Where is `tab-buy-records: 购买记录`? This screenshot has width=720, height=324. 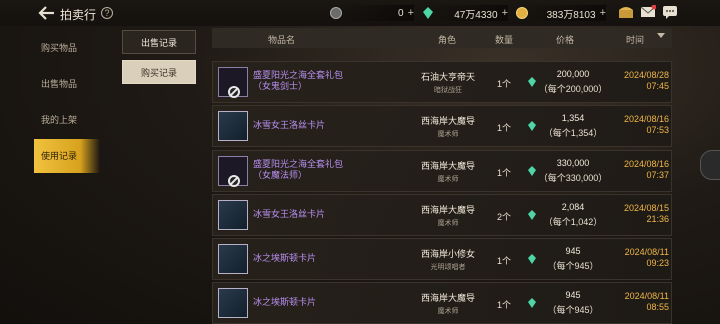
tab-buy-records: 购买记录 is located at coordinates (159, 72).